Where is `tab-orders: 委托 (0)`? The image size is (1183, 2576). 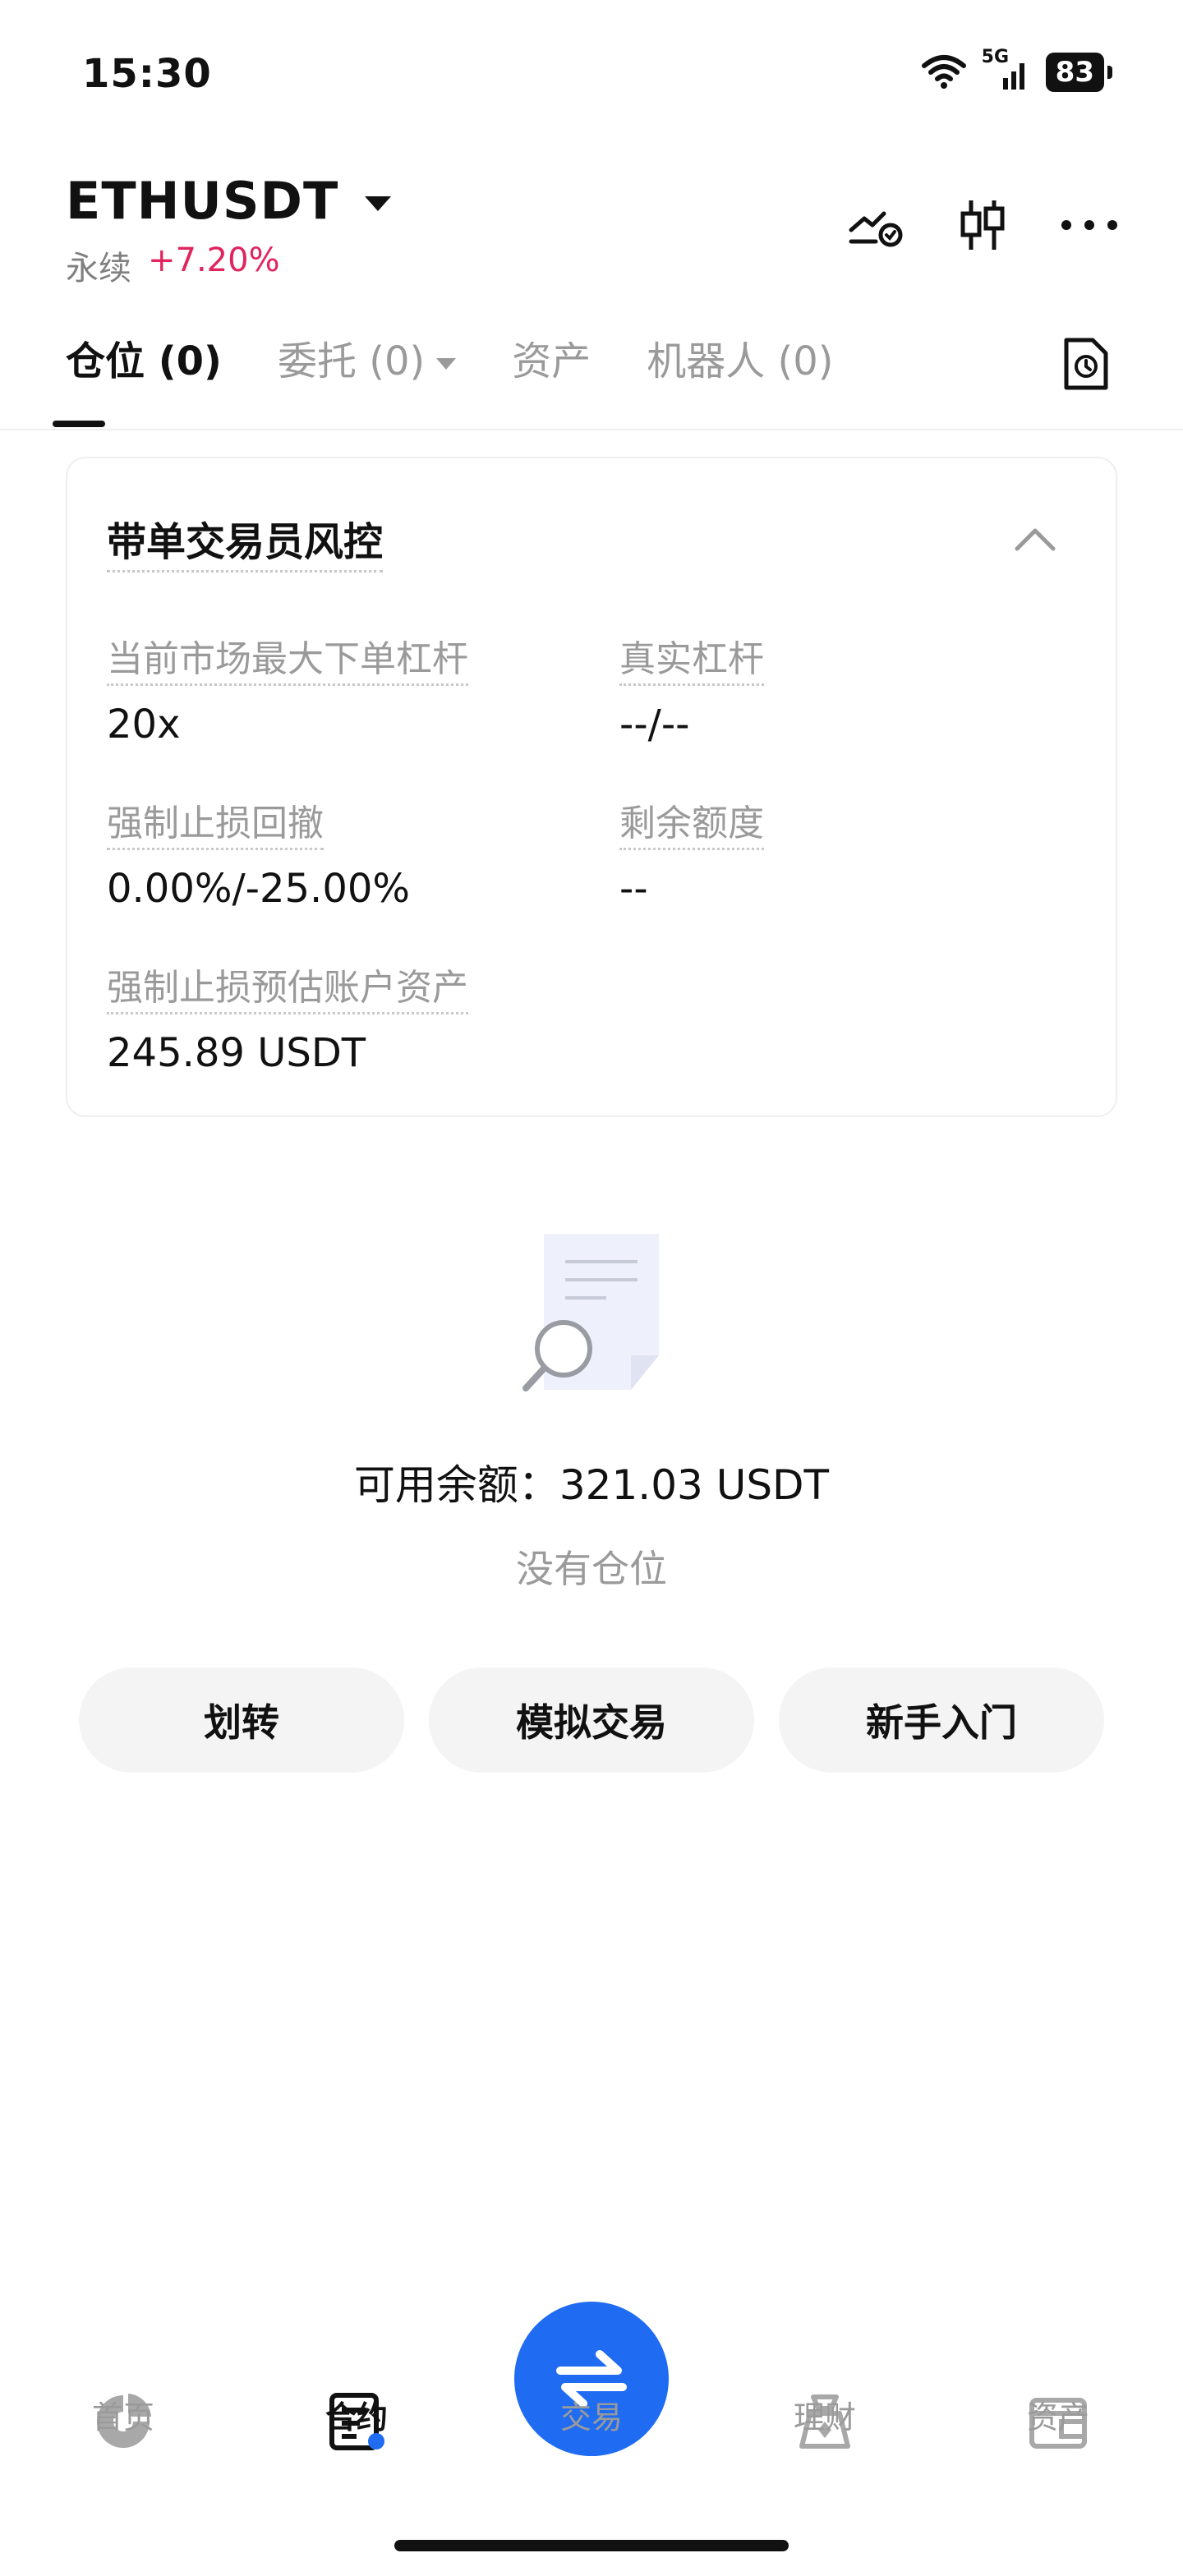
tab-orders: 委托 (0) is located at coordinates (367, 357).